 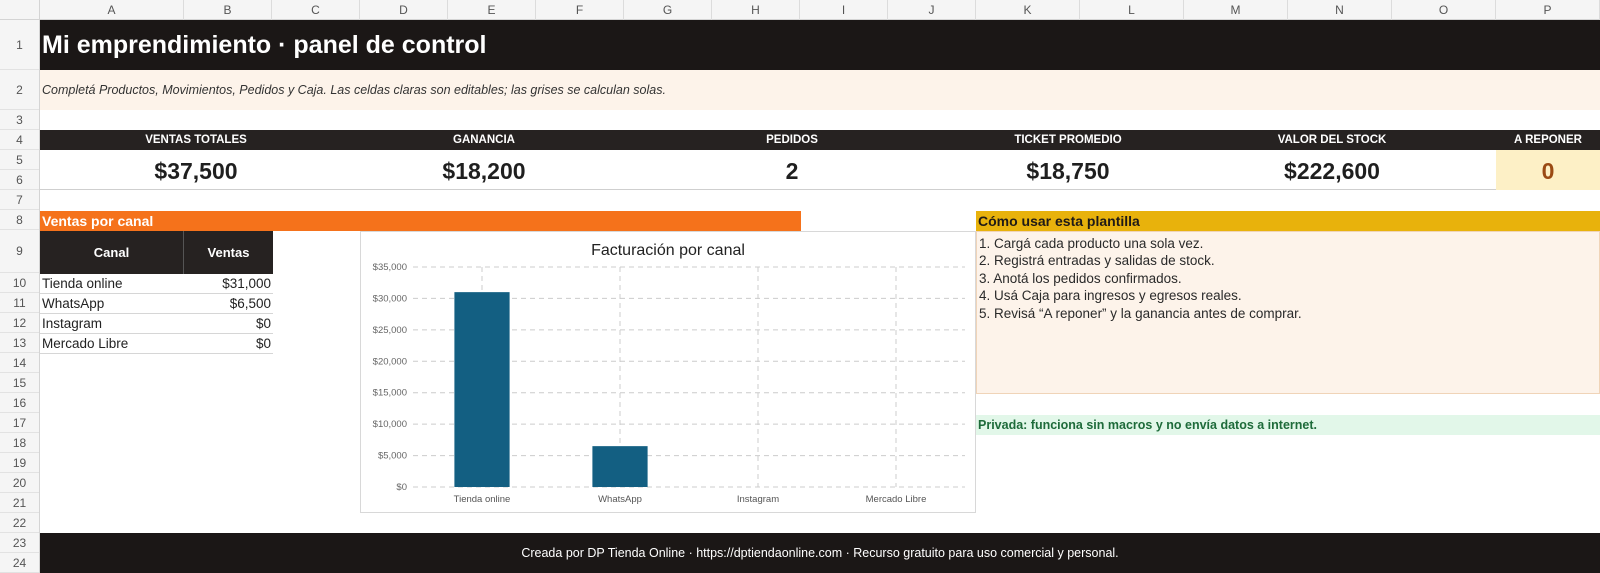 I want to click on dashboard-title: Mi emprendimiento · panel de control, so click(x=820, y=45).